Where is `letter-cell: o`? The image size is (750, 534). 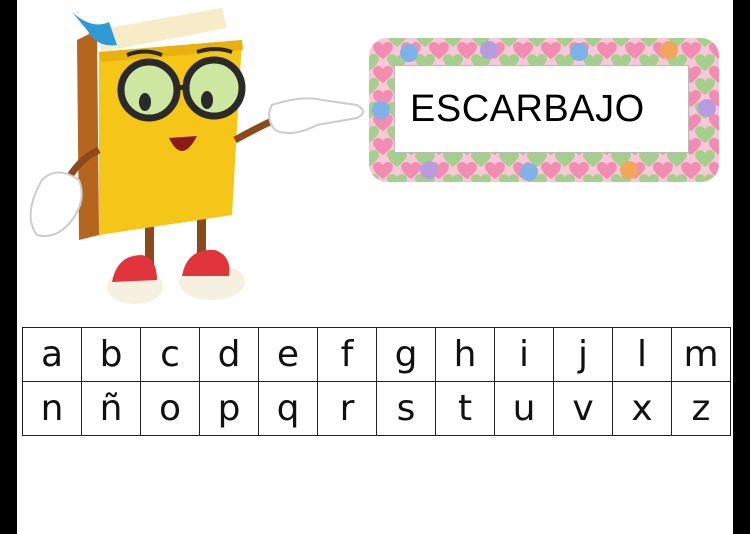
letter-cell: o is located at coordinates (170, 408).